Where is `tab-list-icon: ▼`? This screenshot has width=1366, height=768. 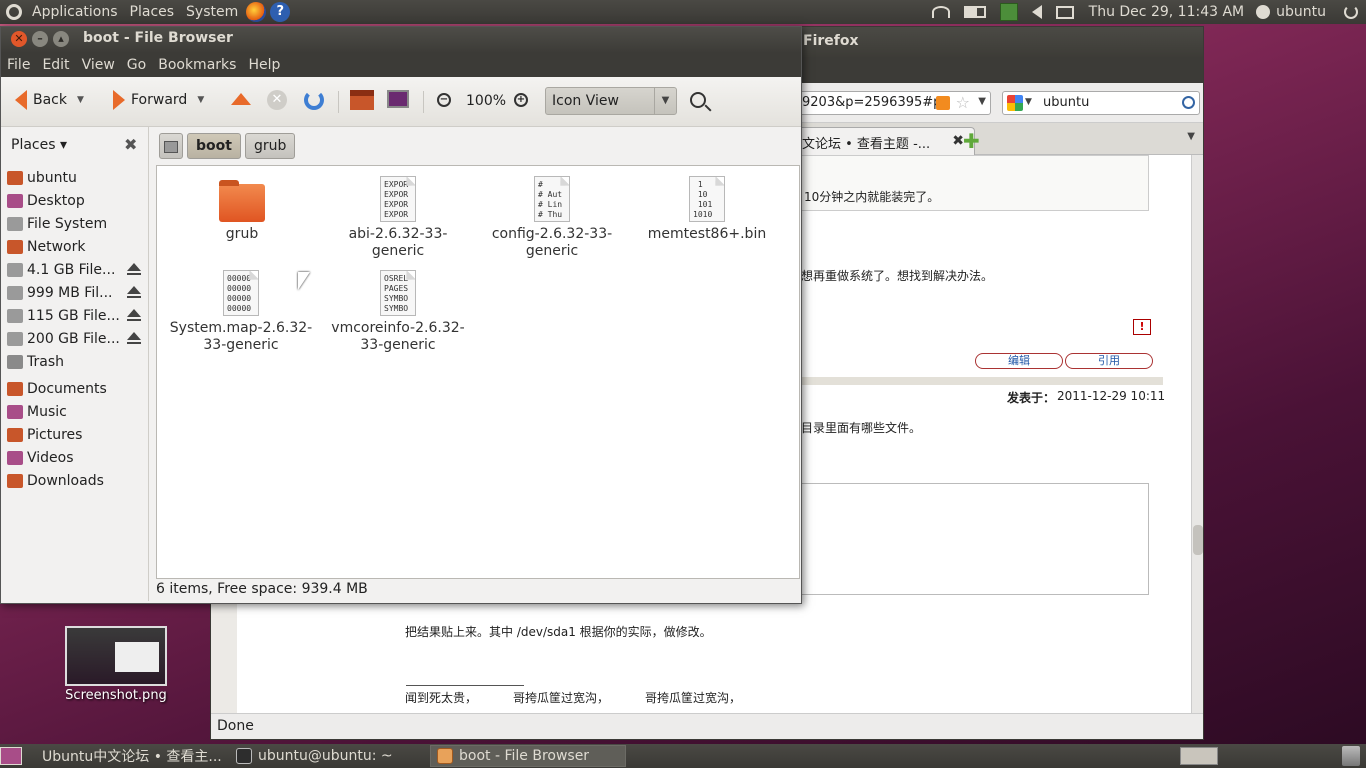
tab-list-icon: ▼ is located at coordinates (1191, 136).